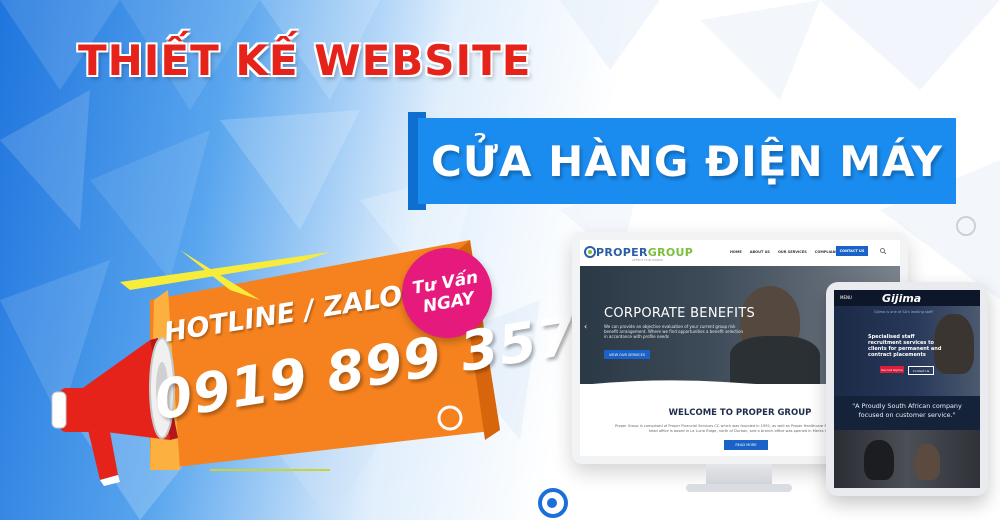 The width and height of the screenshot is (1000, 520). What do you see at coordinates (907, 459) in the screenshot?
I see `tablet-photo` at bounding box center [907, 459].